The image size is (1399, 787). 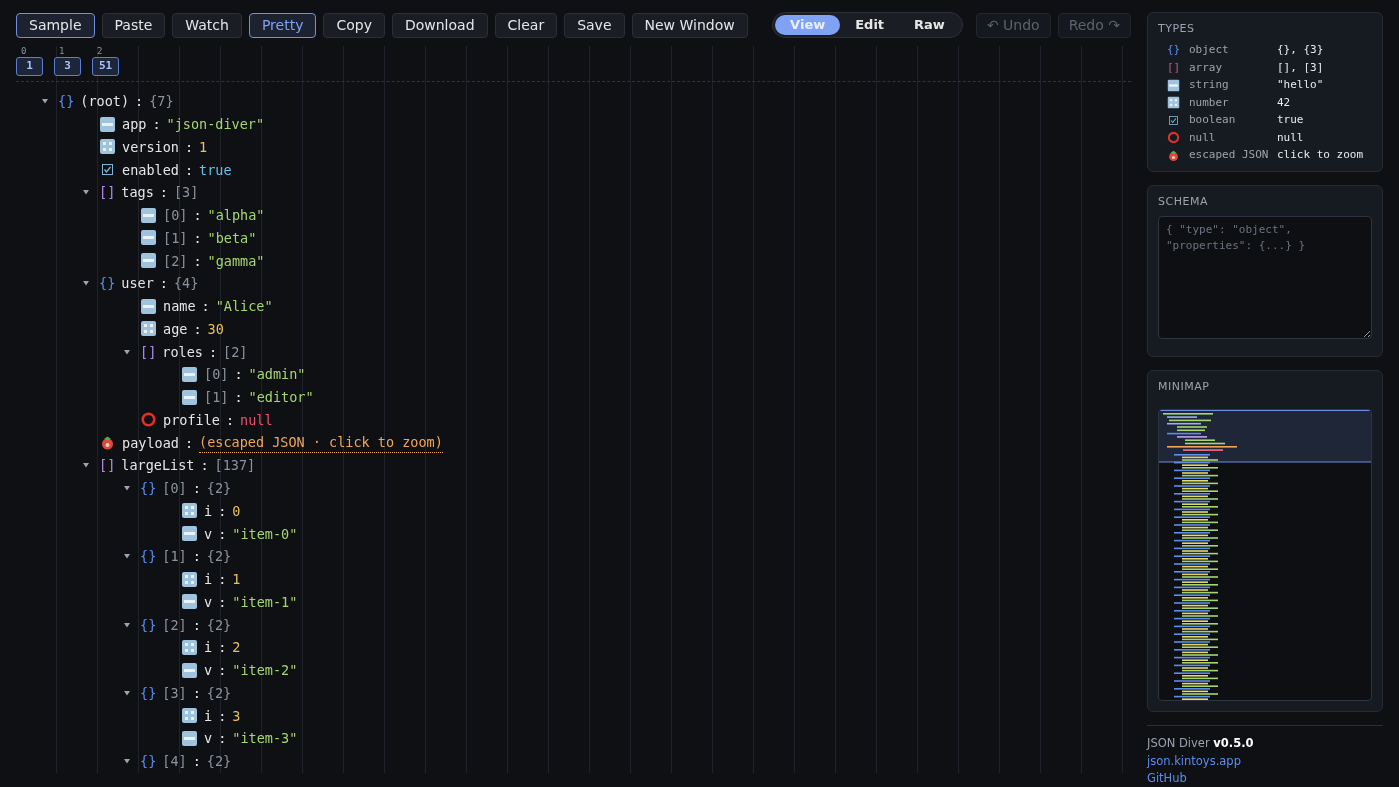 I want to click on node-key: profile, so click(x=191, y=419).